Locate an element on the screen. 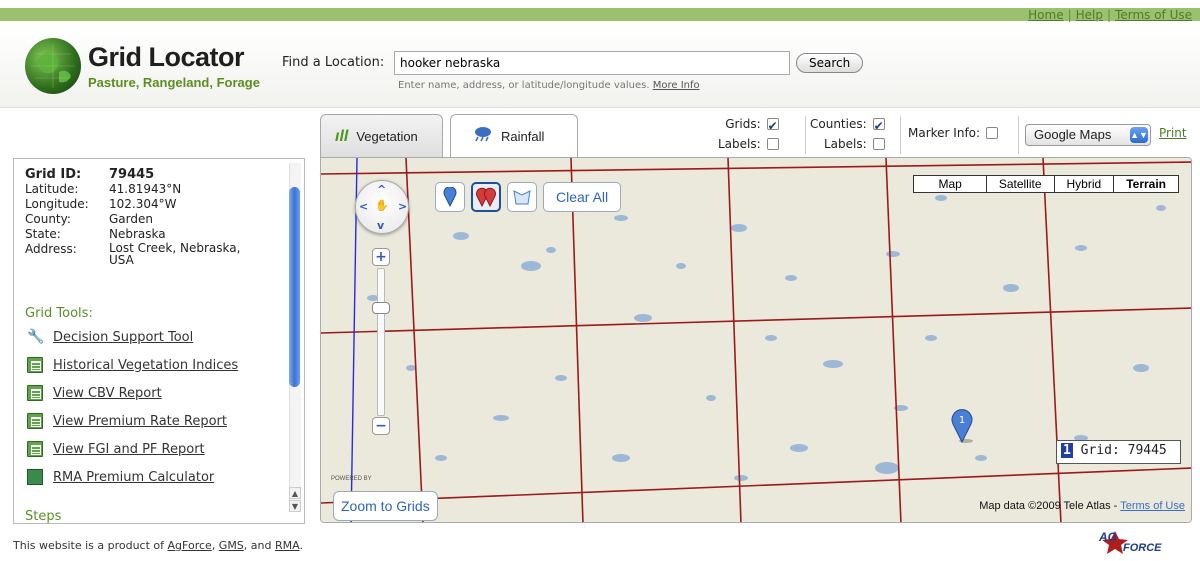 Image resolution: width=1200 pixels, height=561 pixels. pan-left-icon: < is located at coordinates (363, 206).